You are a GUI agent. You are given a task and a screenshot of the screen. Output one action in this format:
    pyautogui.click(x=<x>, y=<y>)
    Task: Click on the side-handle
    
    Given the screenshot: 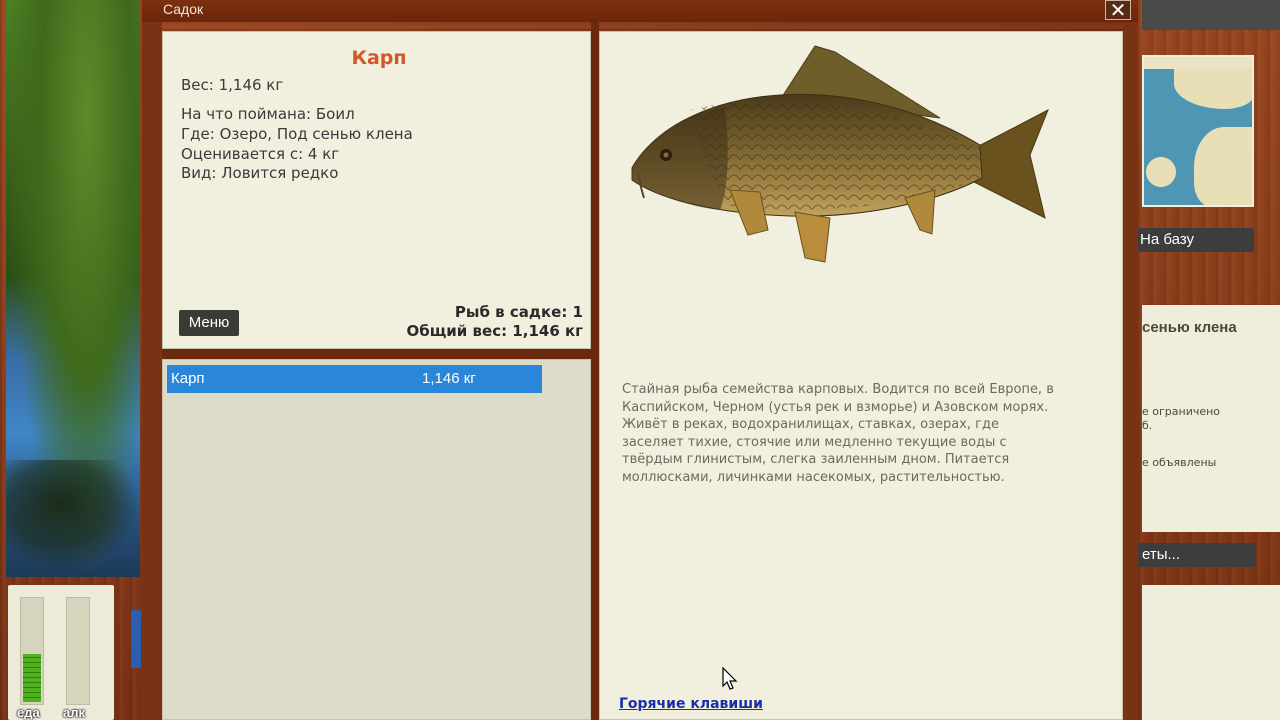 What is the action you would take?
    pyautogui.click(x=136, y=639)
    